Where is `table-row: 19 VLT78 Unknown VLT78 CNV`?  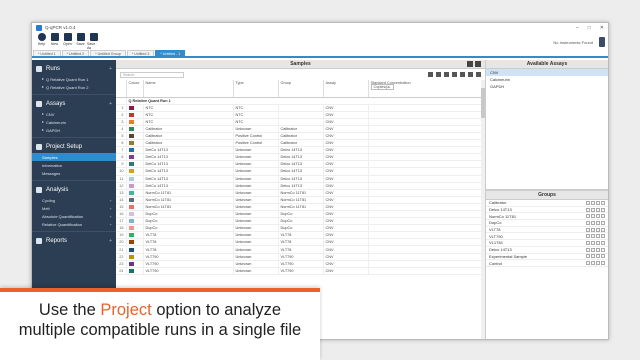 table-row: 19 VLT78 Unknown VLT78 CNV is located at coordinates (300, 235).